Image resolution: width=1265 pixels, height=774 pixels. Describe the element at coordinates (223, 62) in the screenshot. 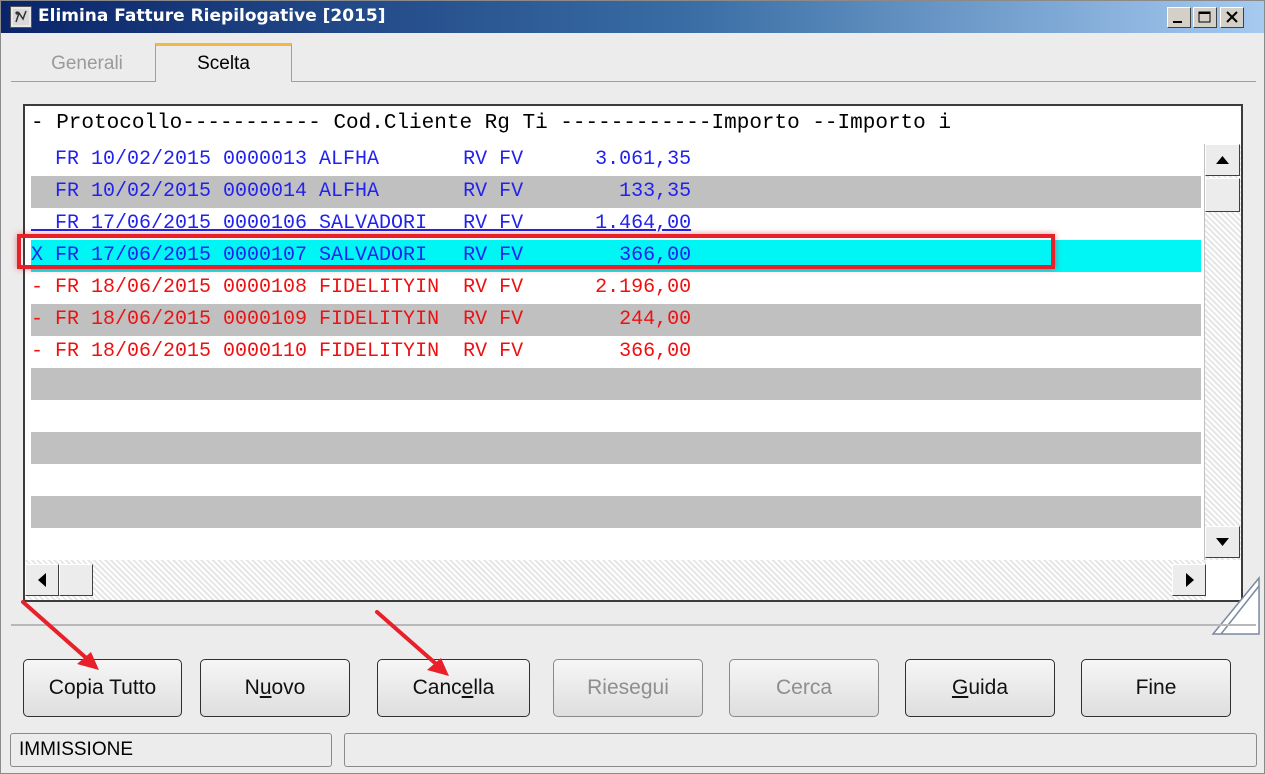

I see `tab-scelta: Scelta` at that location.